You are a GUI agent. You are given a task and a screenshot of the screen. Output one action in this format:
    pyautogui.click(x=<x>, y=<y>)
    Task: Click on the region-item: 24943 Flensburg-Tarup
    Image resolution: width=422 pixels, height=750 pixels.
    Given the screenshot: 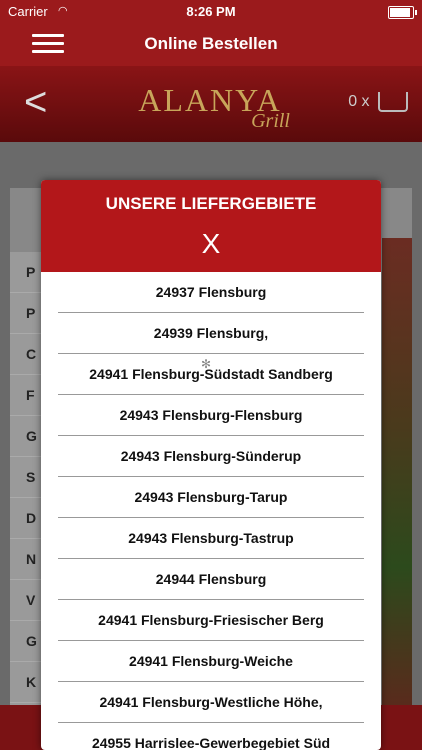 What is the action you would take?
    pyautogui.click(x=211, y=497)
    